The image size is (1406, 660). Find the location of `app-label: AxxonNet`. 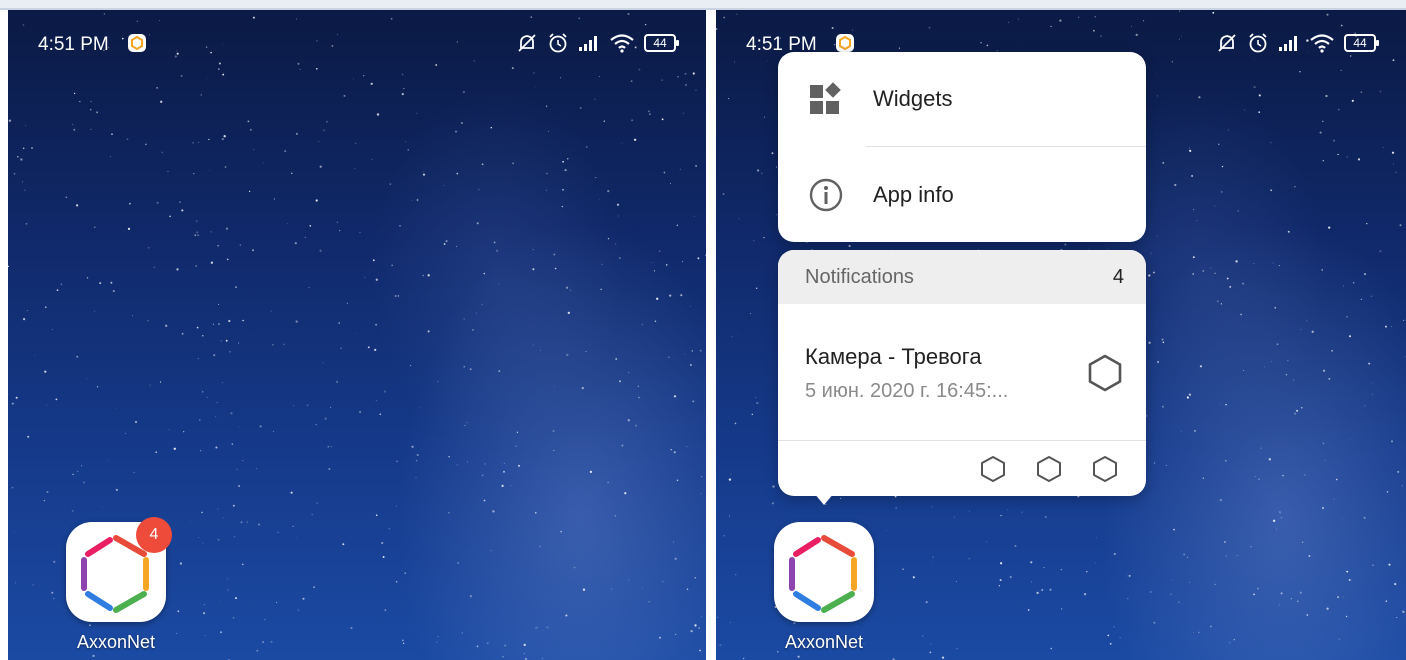

app-label: AxxonNet is located at coordinates (116, 642).